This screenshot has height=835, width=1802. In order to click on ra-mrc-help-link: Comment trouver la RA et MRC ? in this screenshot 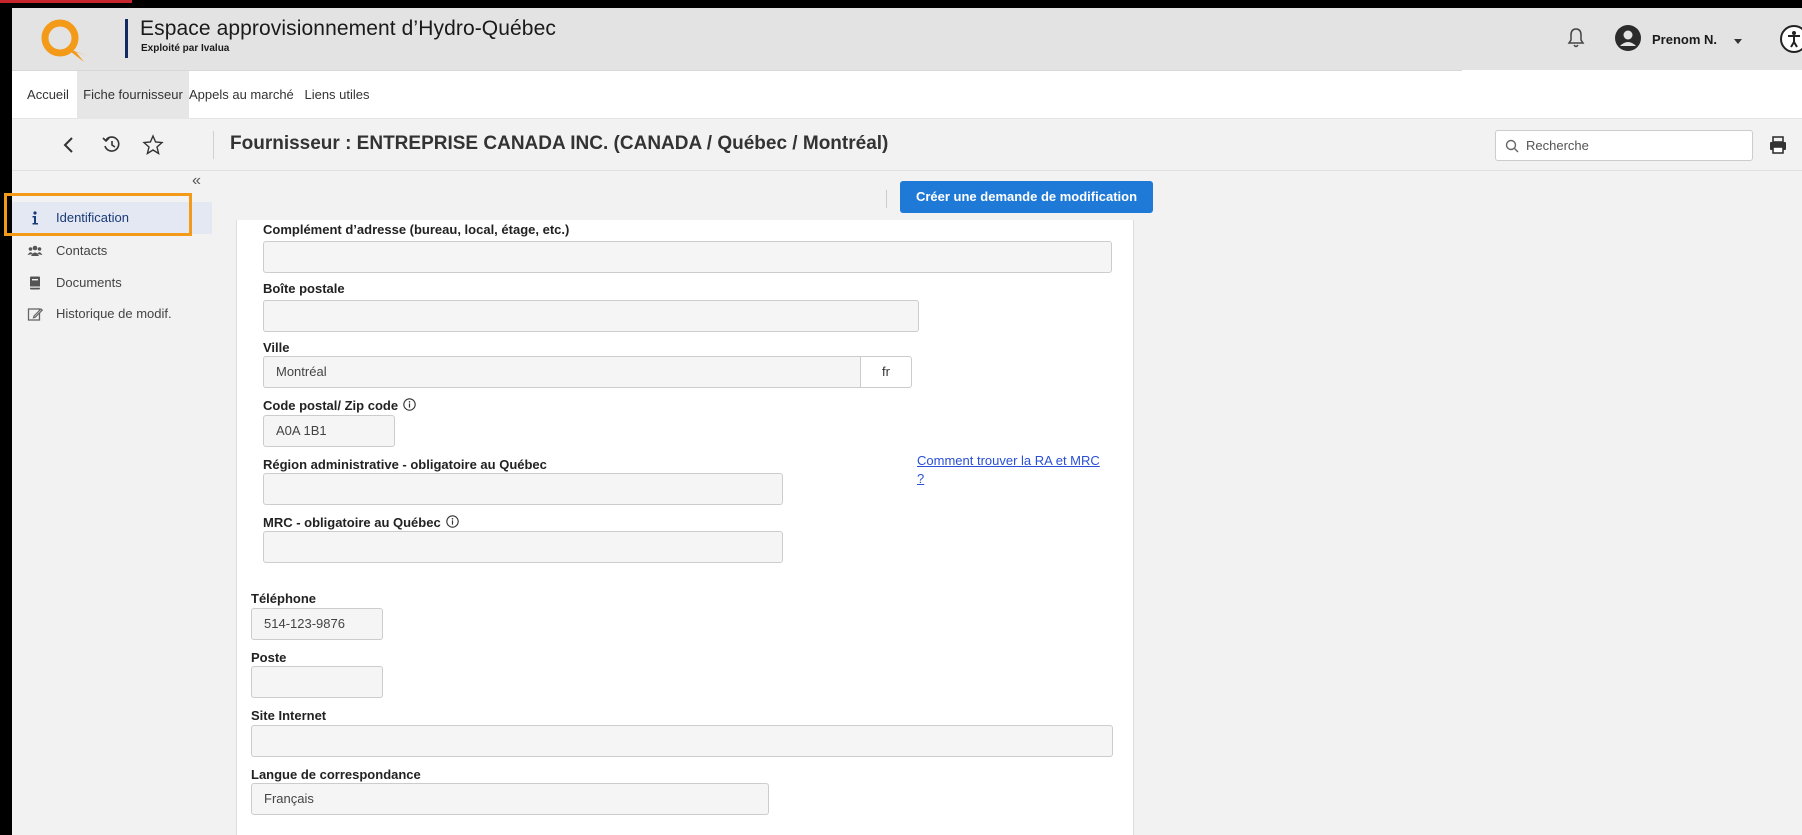, I will do `click(1012, 470)`.